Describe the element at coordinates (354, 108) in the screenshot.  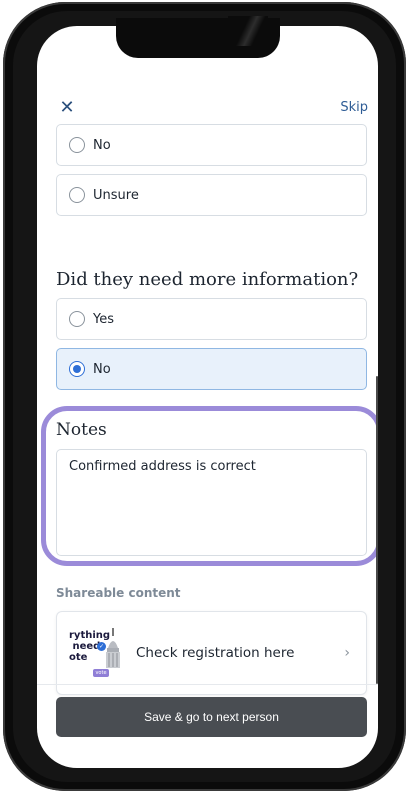
I see `skip-link: Skip` at that location.